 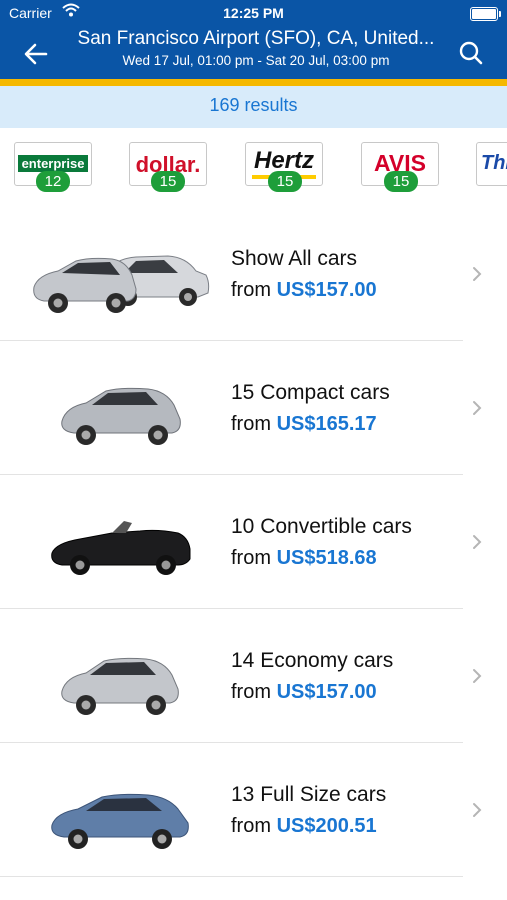 What do you see at coordinates (321, 526) in the screenshot?
I see `car-category-name: 10 Convertible cars` at bounding box center [321, 526].